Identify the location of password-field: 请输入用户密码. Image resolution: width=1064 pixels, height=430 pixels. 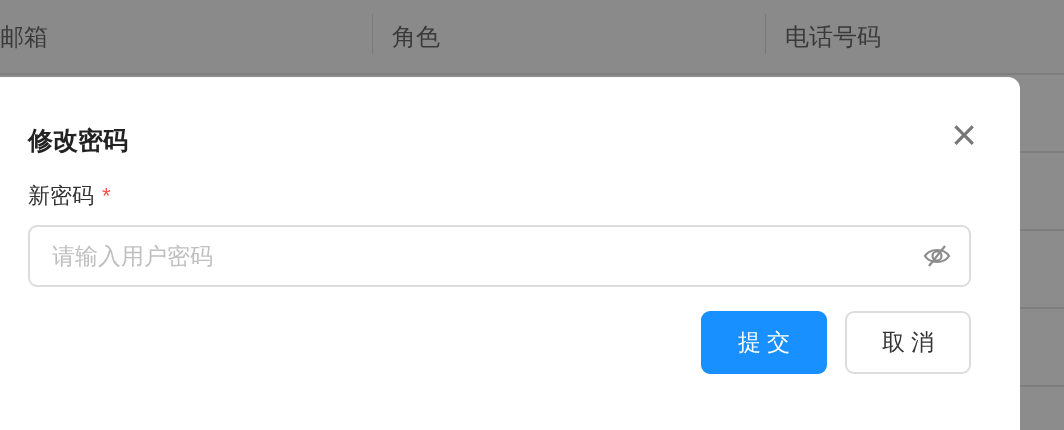
(499, 256).